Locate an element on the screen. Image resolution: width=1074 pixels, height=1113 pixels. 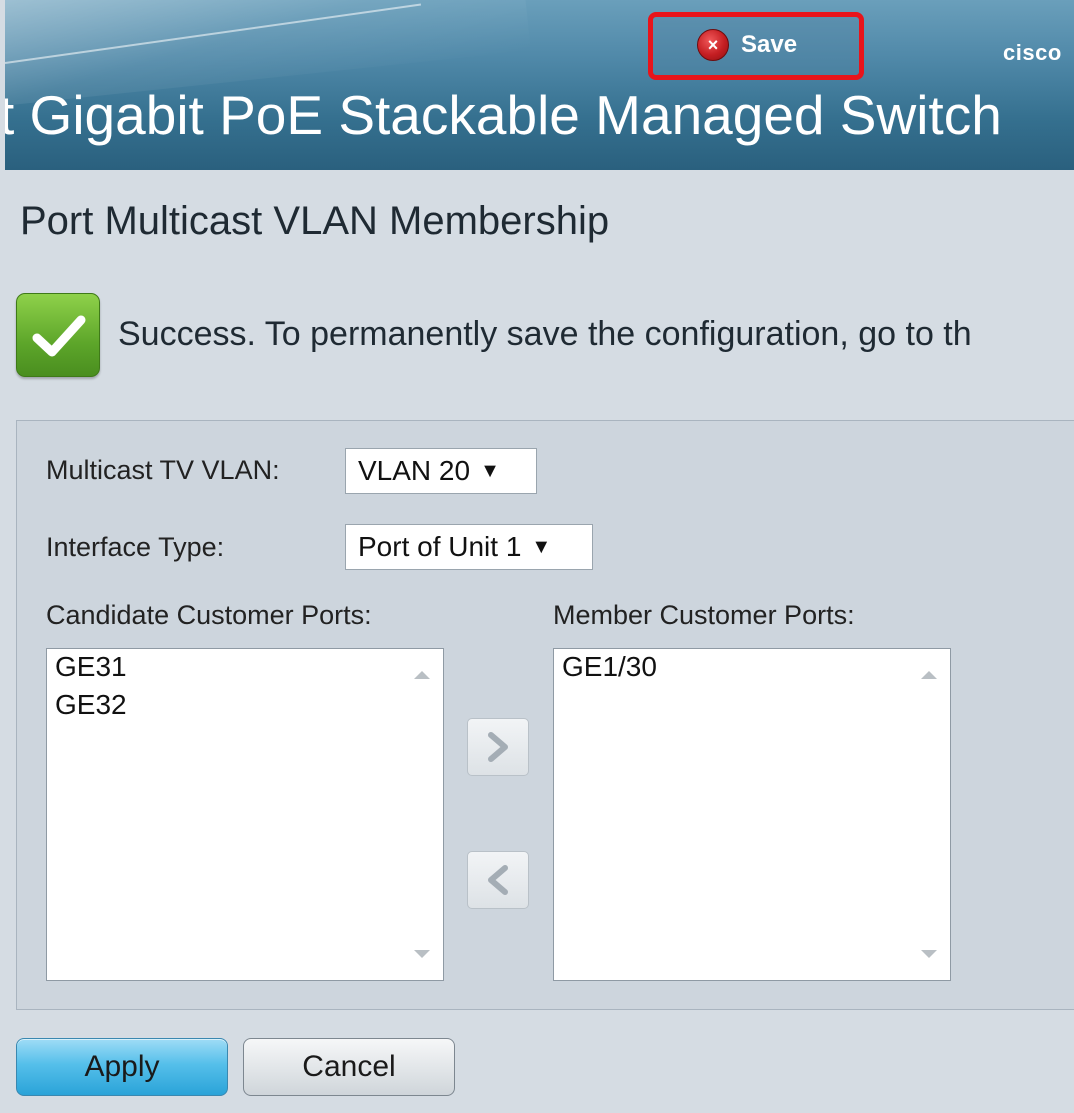
save-button: × Save is located at coordinates (747, 45).